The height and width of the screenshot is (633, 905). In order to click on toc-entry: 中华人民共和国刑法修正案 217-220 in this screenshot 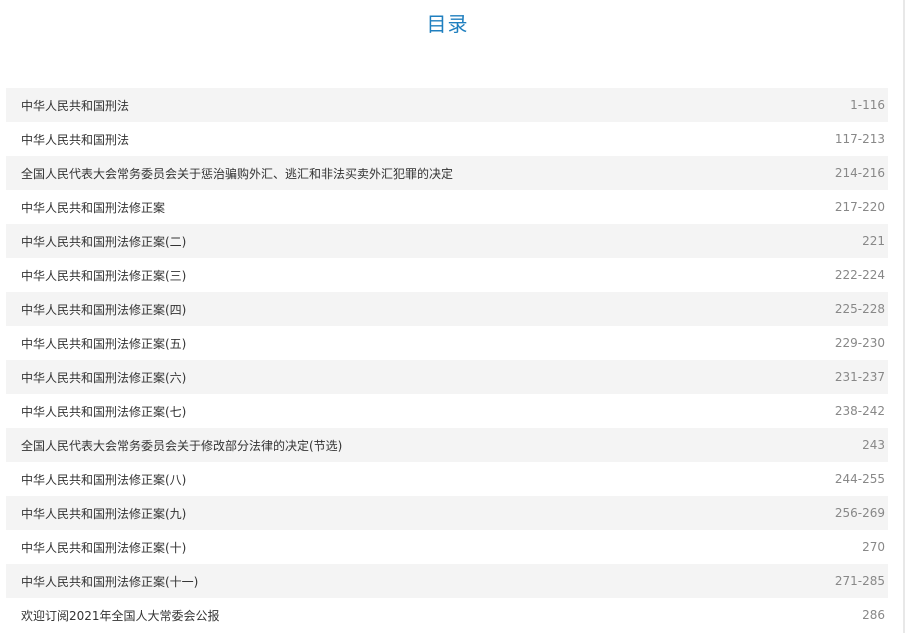, I will do `click(447, 207)`.